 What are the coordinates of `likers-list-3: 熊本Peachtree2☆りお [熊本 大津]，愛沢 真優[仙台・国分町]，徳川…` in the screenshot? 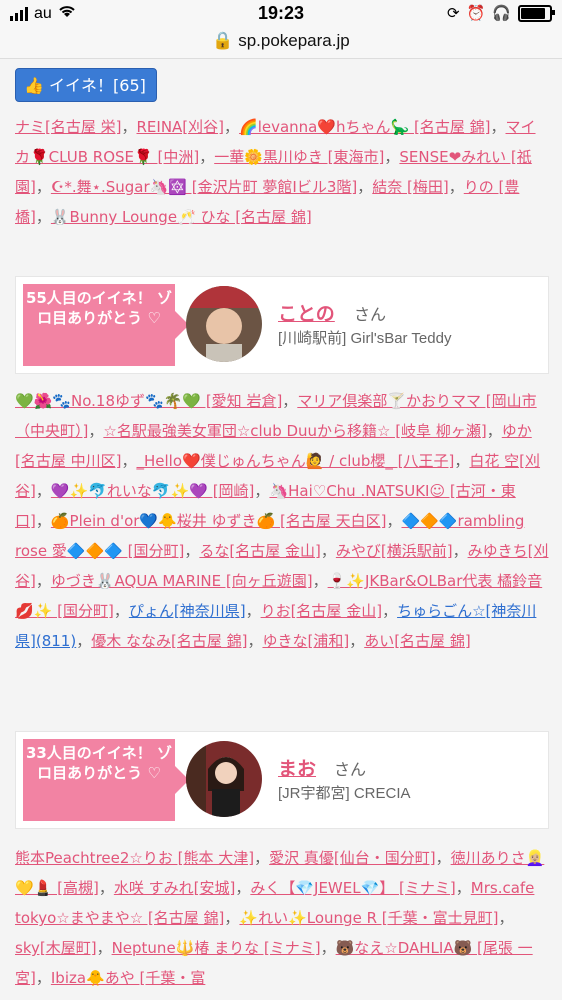 It's located at (282, 918).